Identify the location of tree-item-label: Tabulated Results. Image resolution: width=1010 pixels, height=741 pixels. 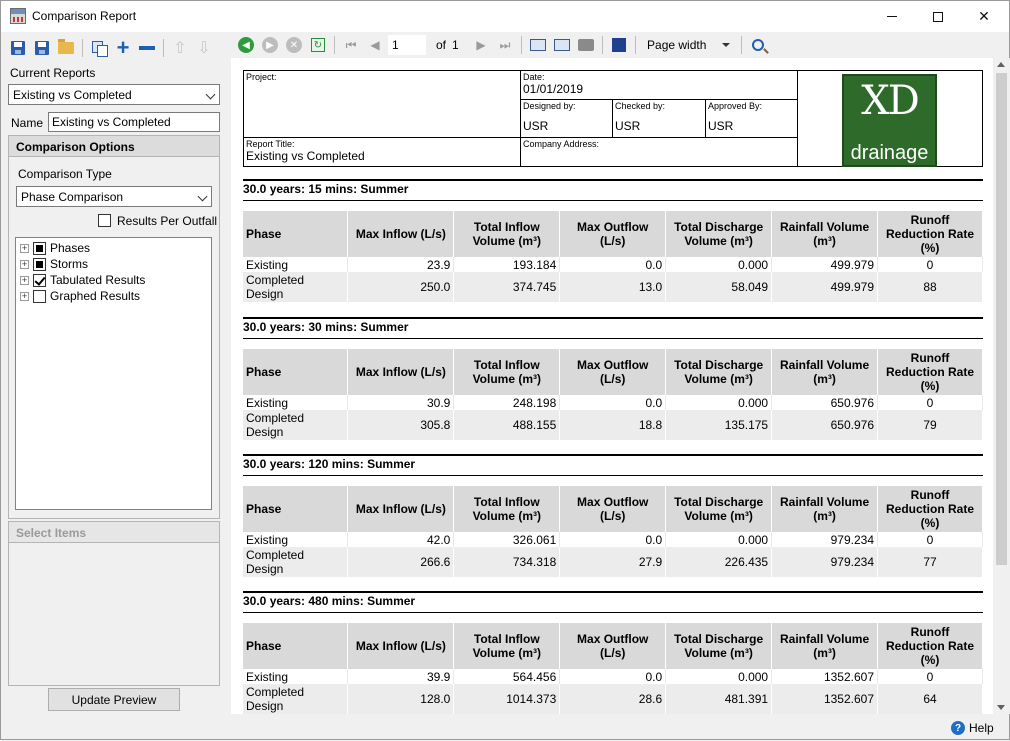
(98, 280).